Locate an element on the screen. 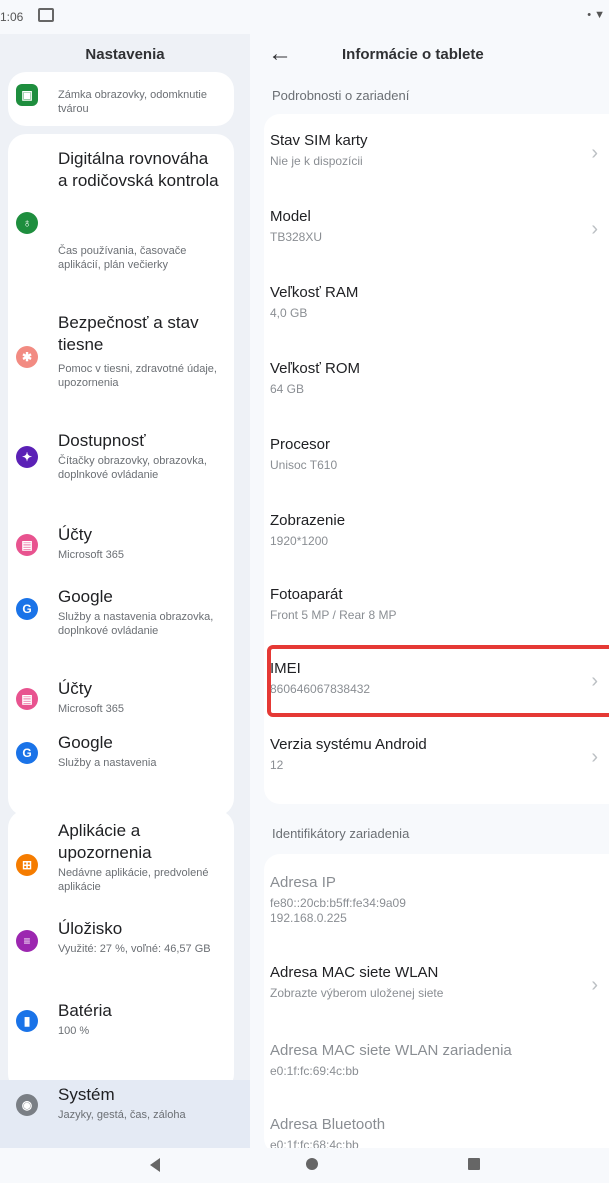 The width and height of the screenshot is (609, 1183). settings-item-title: Úložisko is located at coordinates (90, 928).